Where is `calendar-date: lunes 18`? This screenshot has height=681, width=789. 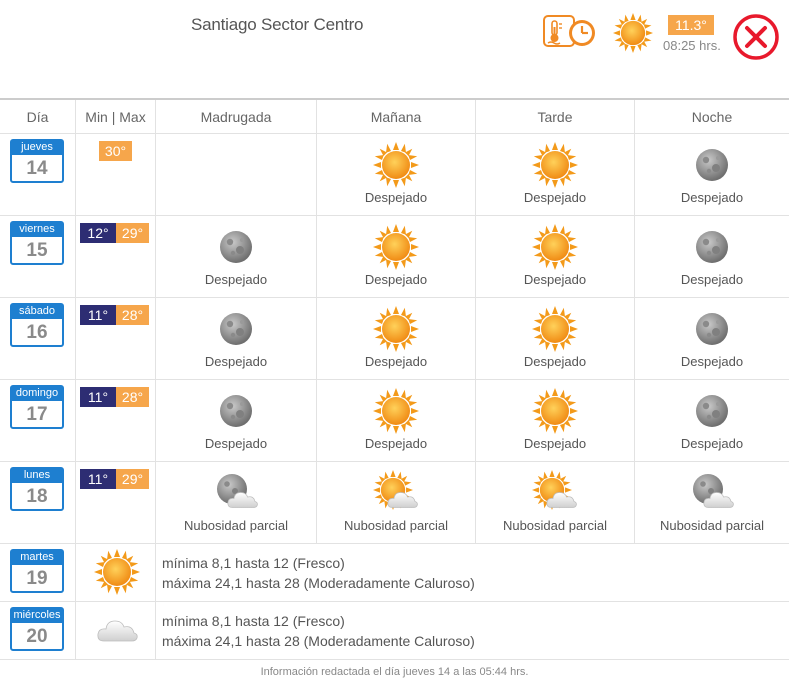
calendar-date: lunes 18 is located at coordinates (37, 489).